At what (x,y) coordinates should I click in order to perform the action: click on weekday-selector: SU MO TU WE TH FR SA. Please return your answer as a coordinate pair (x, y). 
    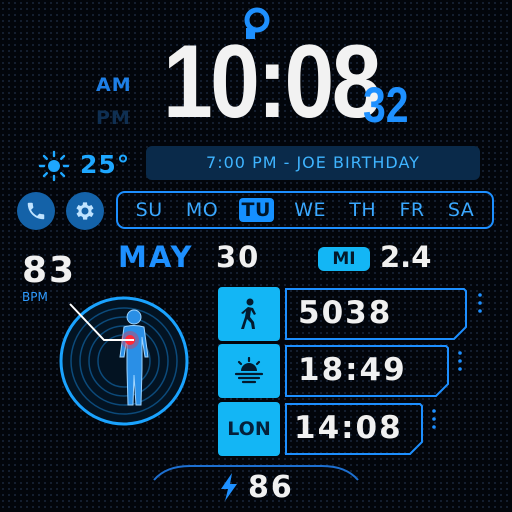
    Looking at the image, I should click on (305, 210).